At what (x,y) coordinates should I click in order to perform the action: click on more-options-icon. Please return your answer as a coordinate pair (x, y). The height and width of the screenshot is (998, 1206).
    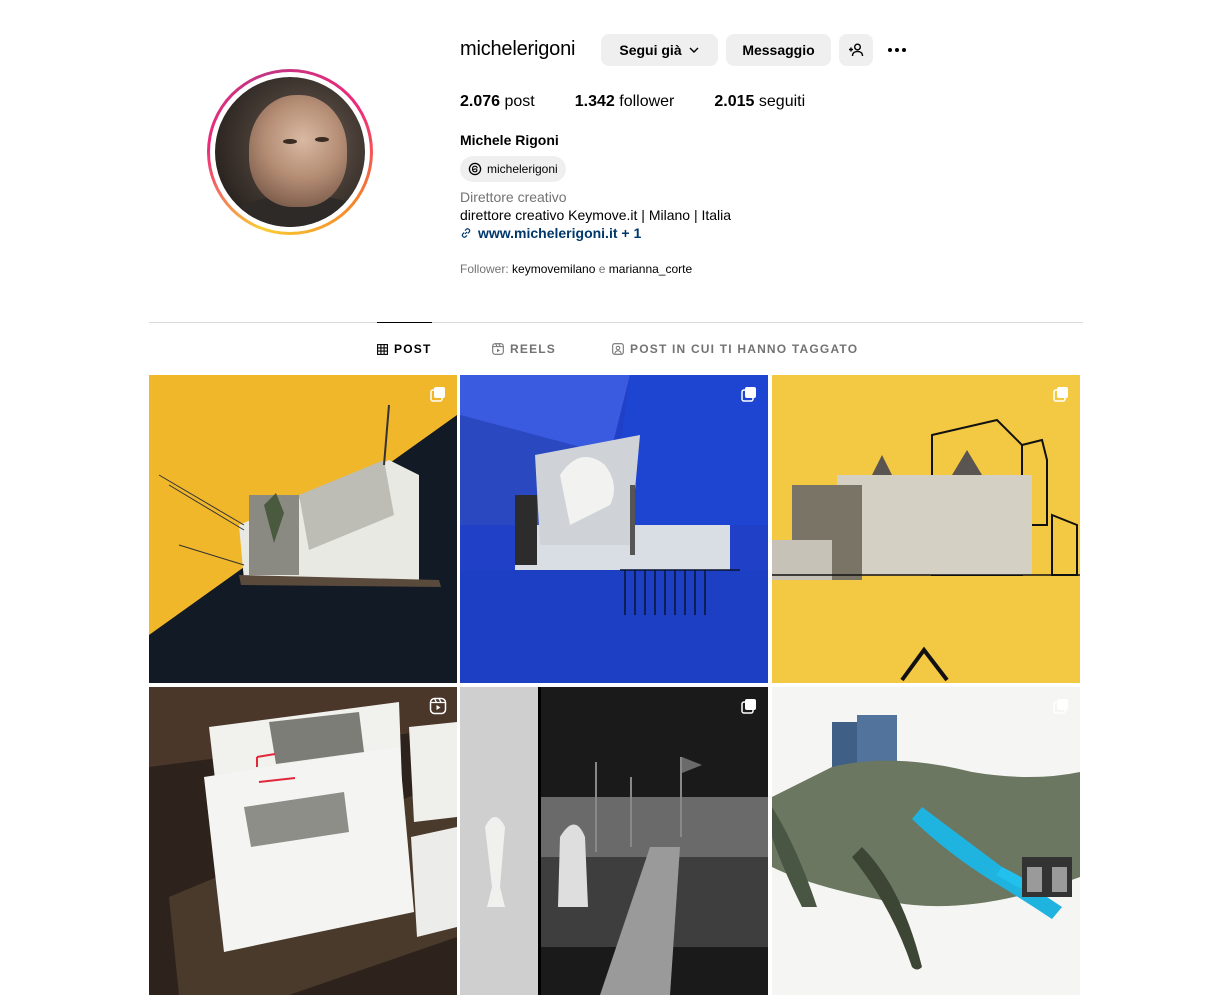
    Looking at the image, I should click on (897, 50).